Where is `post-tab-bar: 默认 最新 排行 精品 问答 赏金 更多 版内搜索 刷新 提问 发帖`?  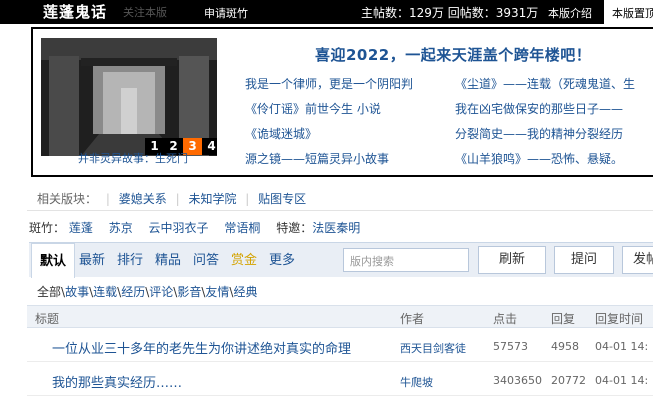 post-tab-bar: 默认 最新 排行 精品 问答 赏金 更多 版内搜索 刷新 提问 发帖 is located at coordinates (341, 260).